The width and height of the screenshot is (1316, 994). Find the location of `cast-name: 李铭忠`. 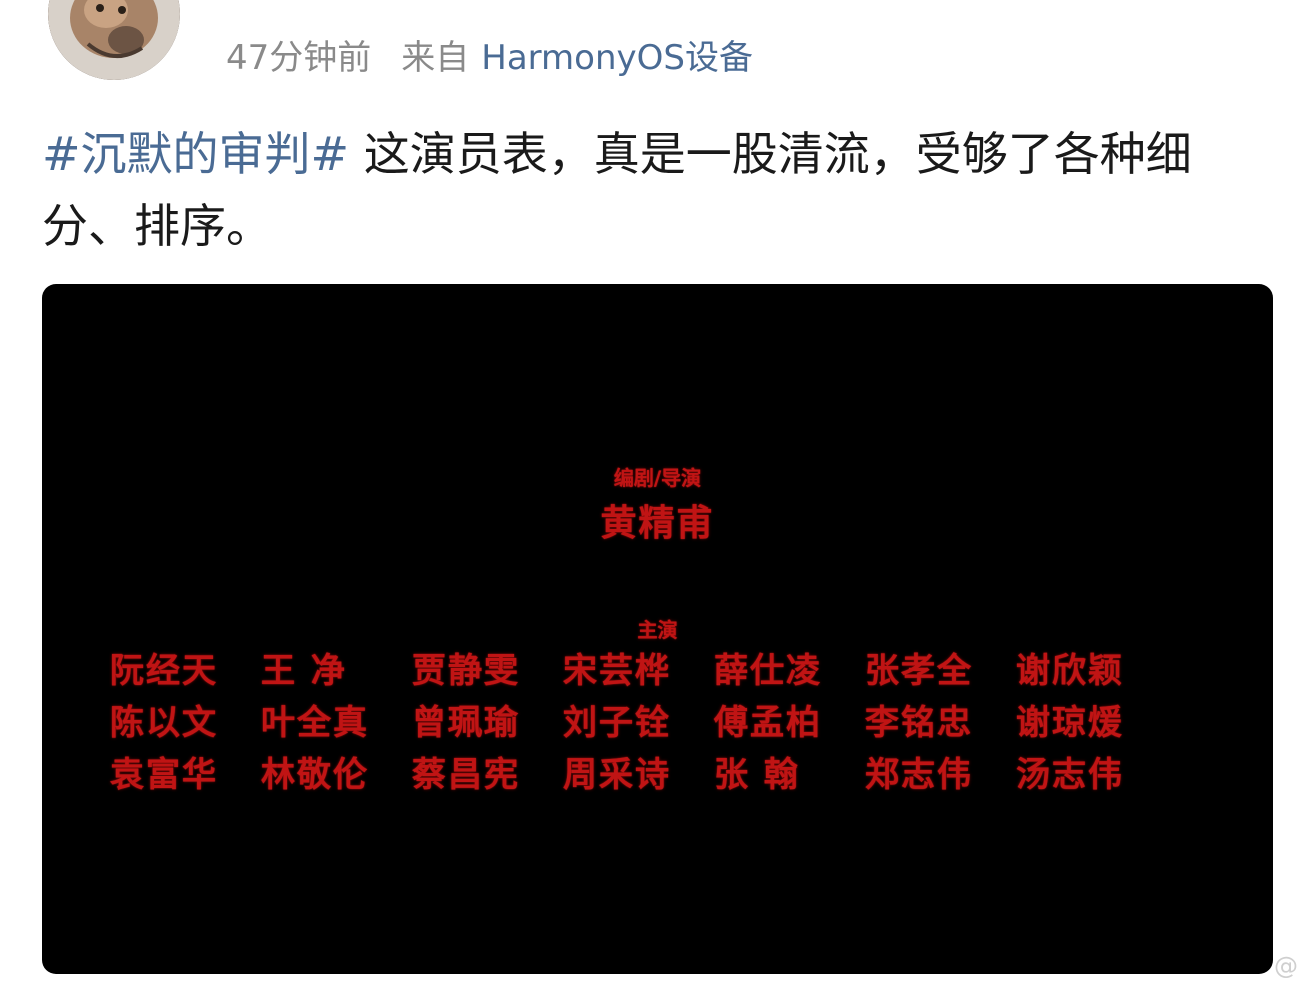

cast-name: 李铭忠 is located at coordinates (919, 723).